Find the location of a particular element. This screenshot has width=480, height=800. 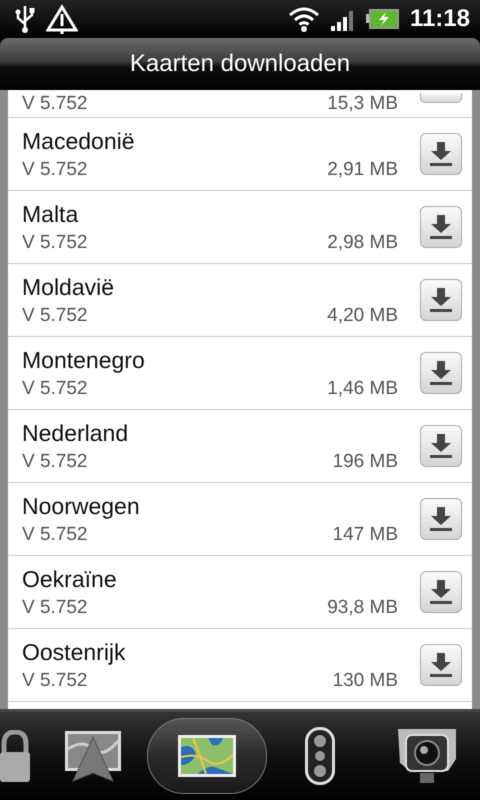

battery-charging-icon is located at coordinates (383, 19).